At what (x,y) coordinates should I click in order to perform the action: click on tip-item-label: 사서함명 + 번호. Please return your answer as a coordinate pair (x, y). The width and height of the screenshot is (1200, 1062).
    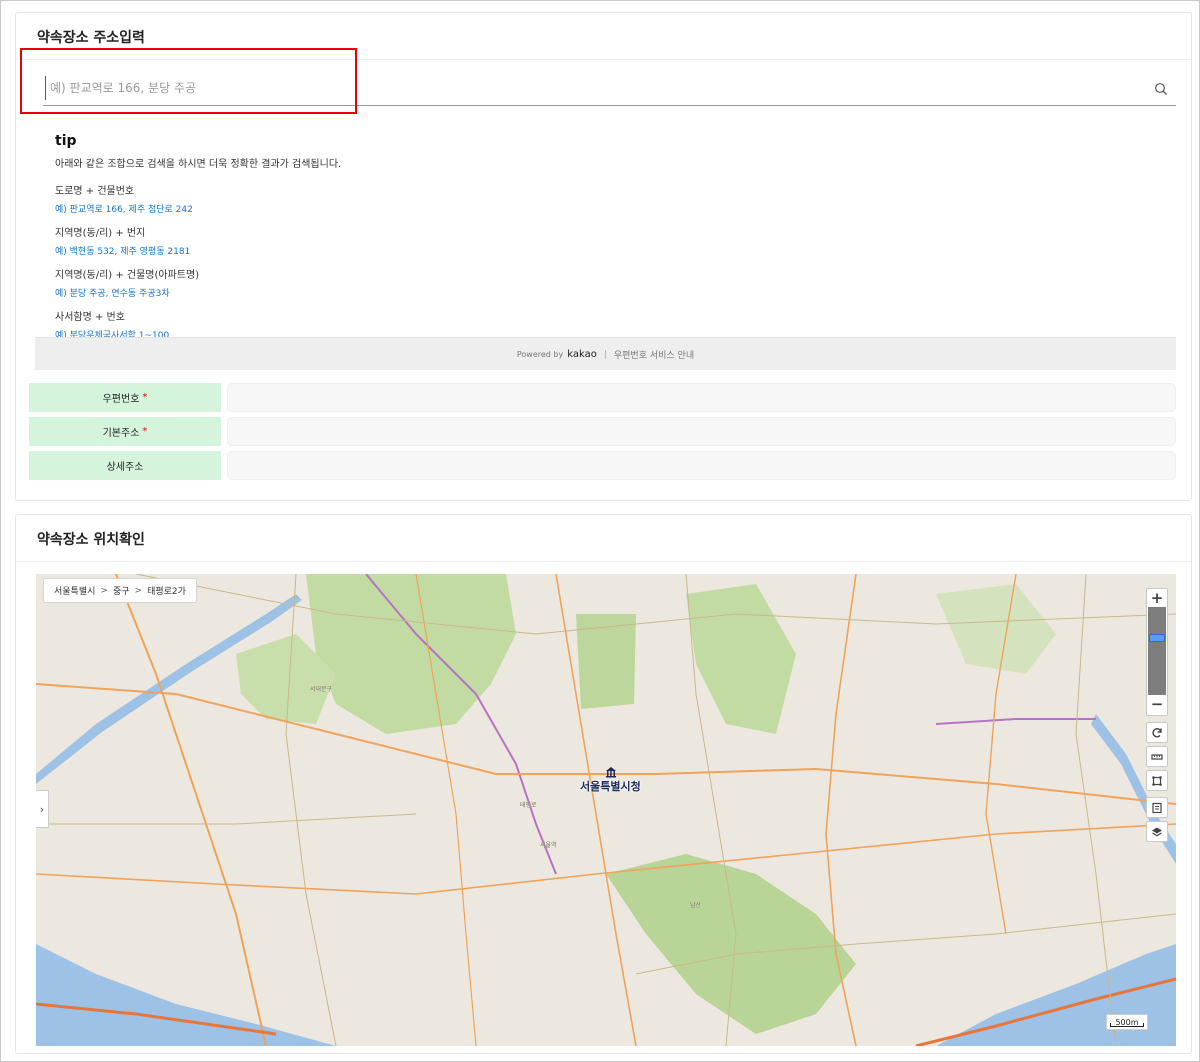
    Looking at the image, I should click on (90, 317).